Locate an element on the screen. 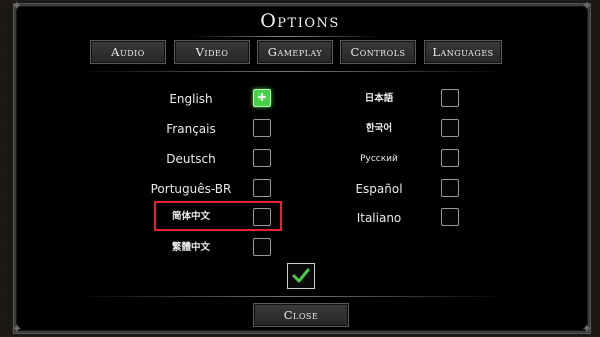 Image resolution: width=600 pixels, height=337 pixels. language-label-italian: Italiano is located at coordinates (379, 218).